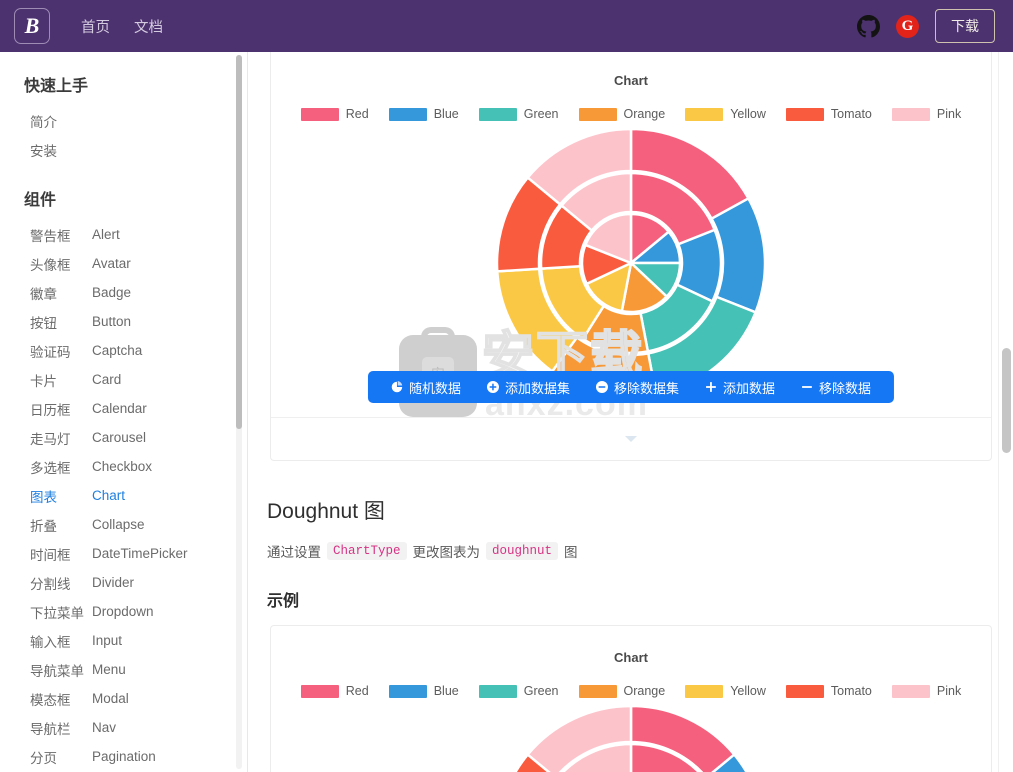  What do you see at coordinates (123, 234) in the screenshot?
I see `sidebar-item-alert: 警告框 Alert` at bounding box center [123, 234].